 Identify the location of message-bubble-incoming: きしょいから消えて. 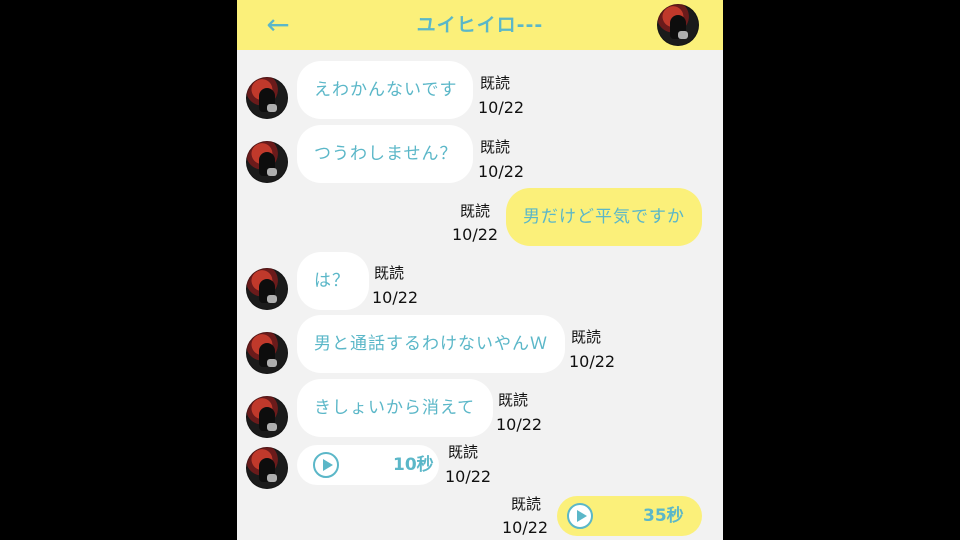
(395, 408).